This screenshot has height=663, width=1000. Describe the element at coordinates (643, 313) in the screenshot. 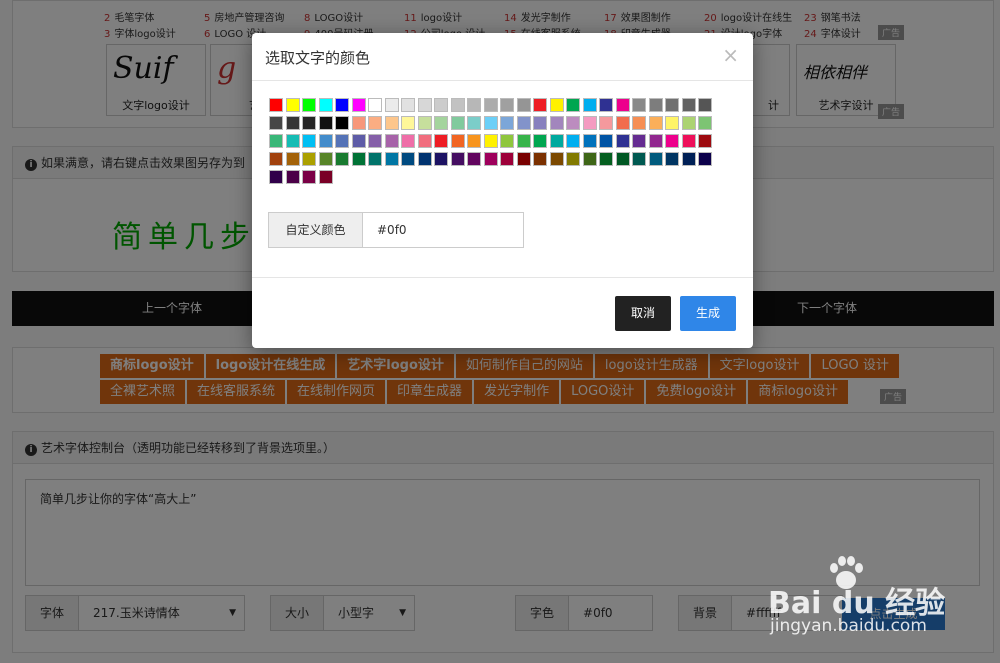

I see `cancel-button: 取消` at that location.